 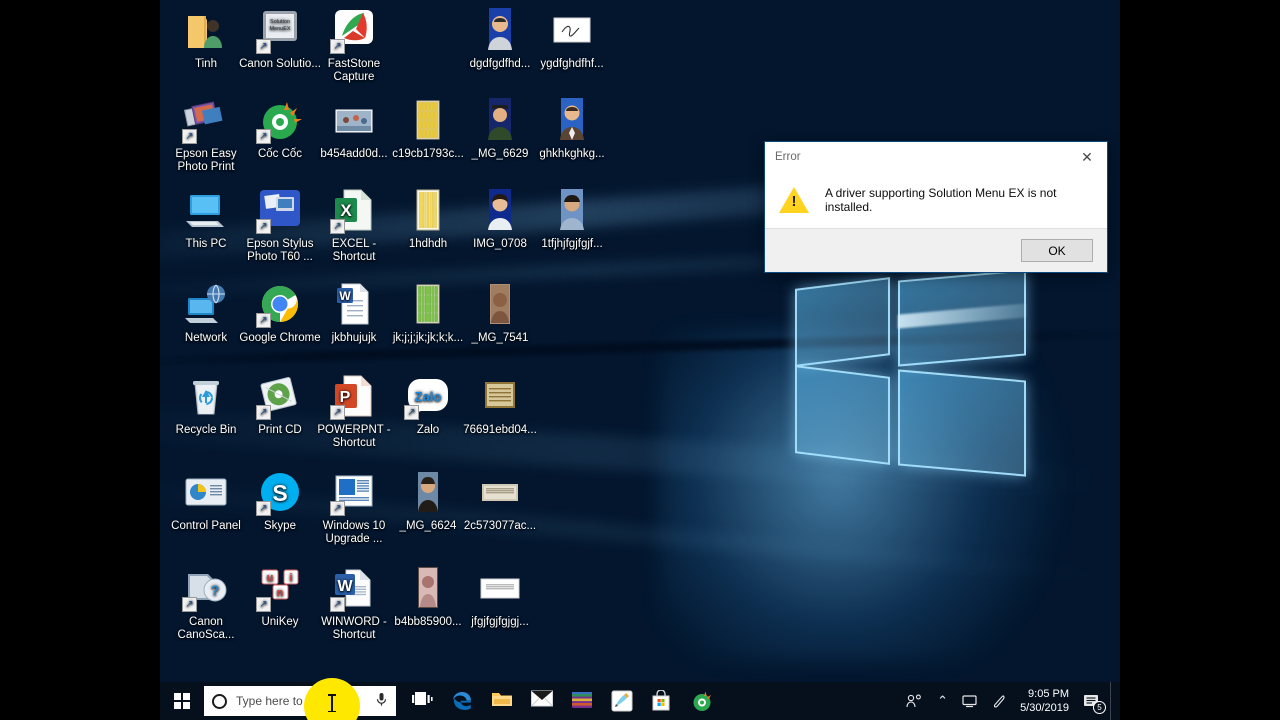 I want to click on canon-solution-menu-icon: Solution MenuEX, so click(x=280, y=30).